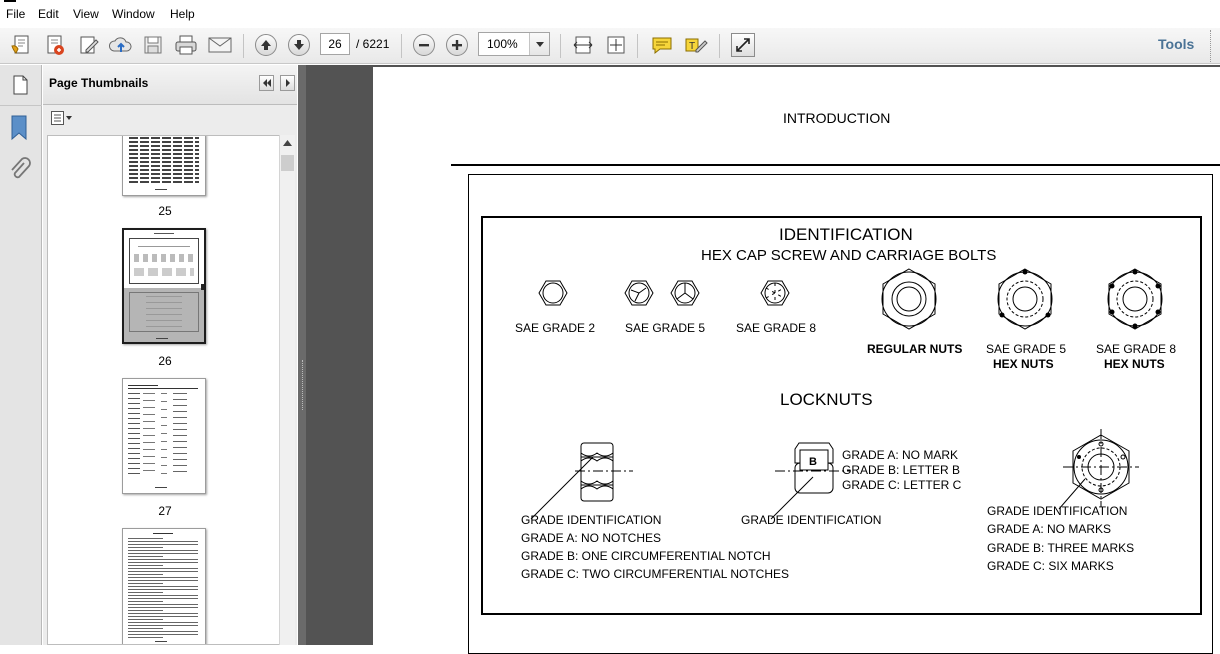 The height and width of the screenshot is (654, 1220). I want to click on menu-bar: File Edit View Window Help, so click(610, 14).